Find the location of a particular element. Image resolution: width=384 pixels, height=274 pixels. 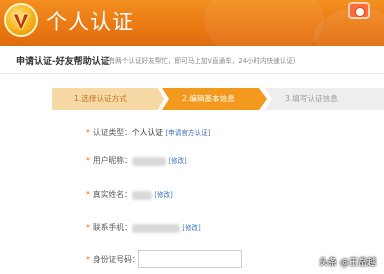

type-value: 个人认证 is located at coordinates (147, 132).